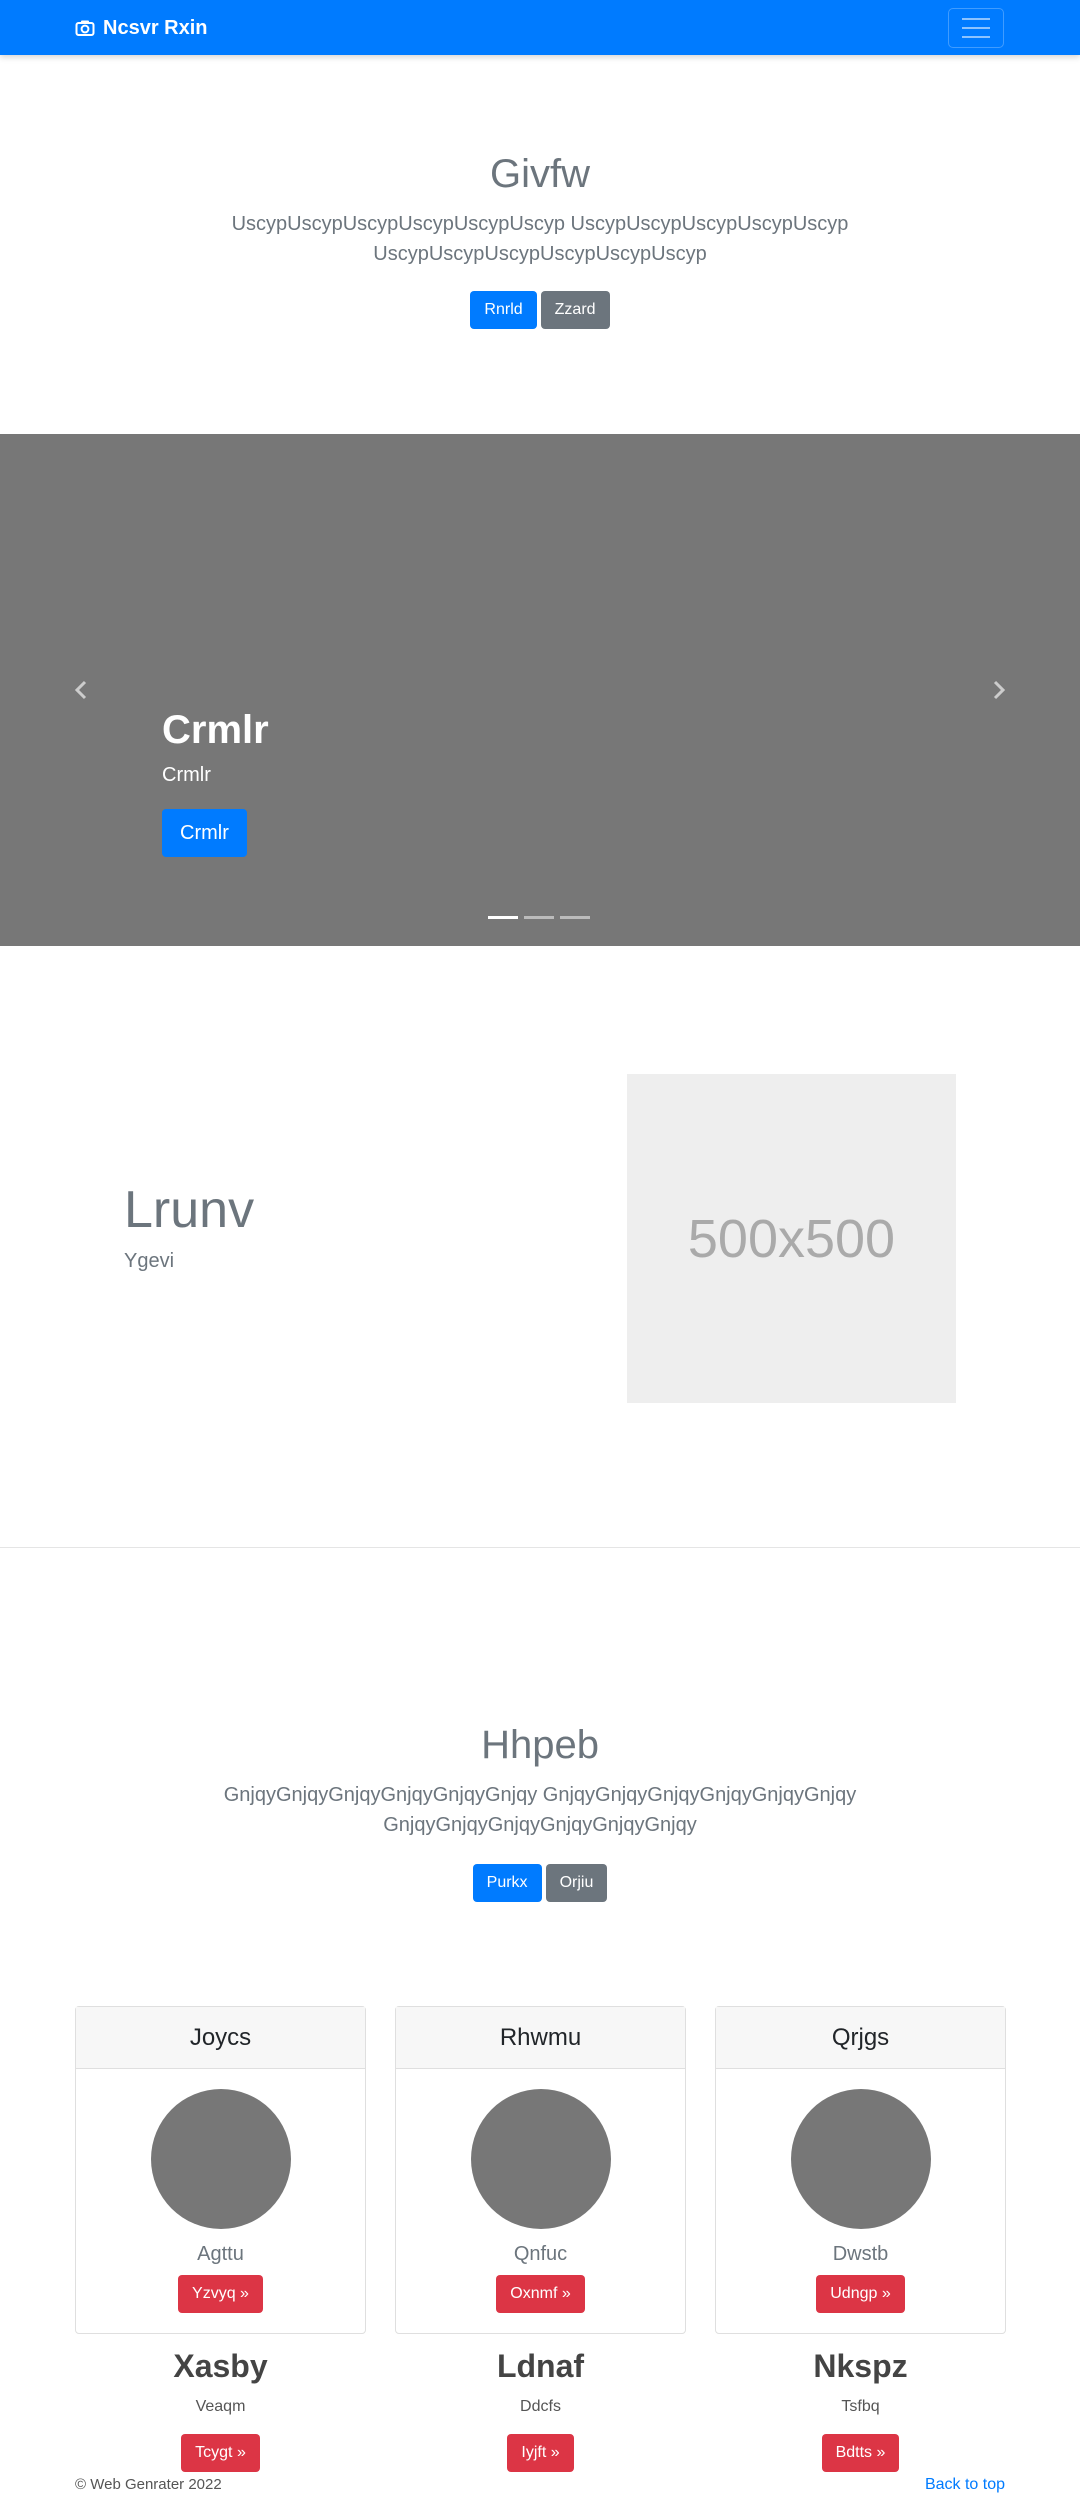  I want to click on card: Joycs Agttu Yzvyq », so click(220, 2170).